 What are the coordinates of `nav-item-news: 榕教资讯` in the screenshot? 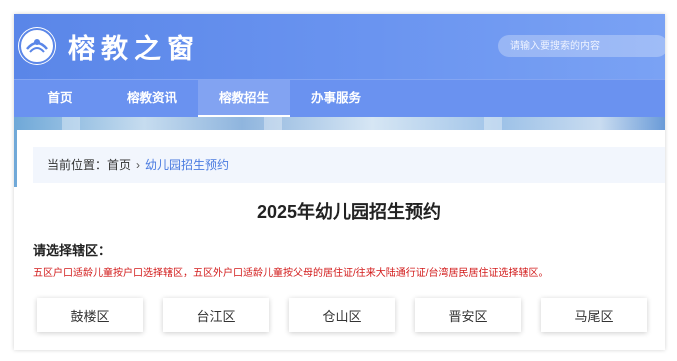 It's located at (152, 99).